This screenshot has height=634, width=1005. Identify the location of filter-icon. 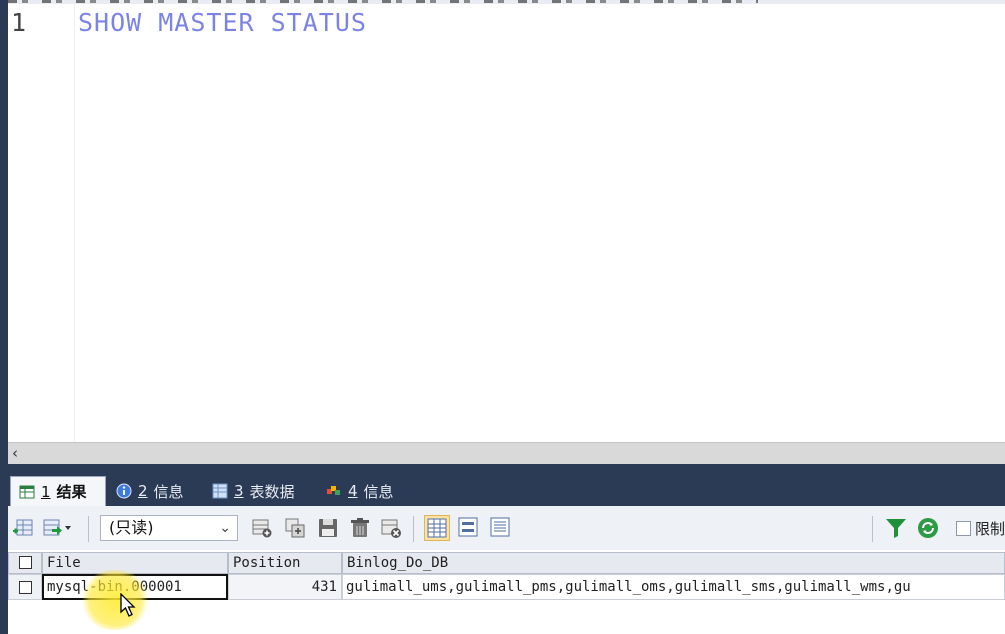
(896, 528).